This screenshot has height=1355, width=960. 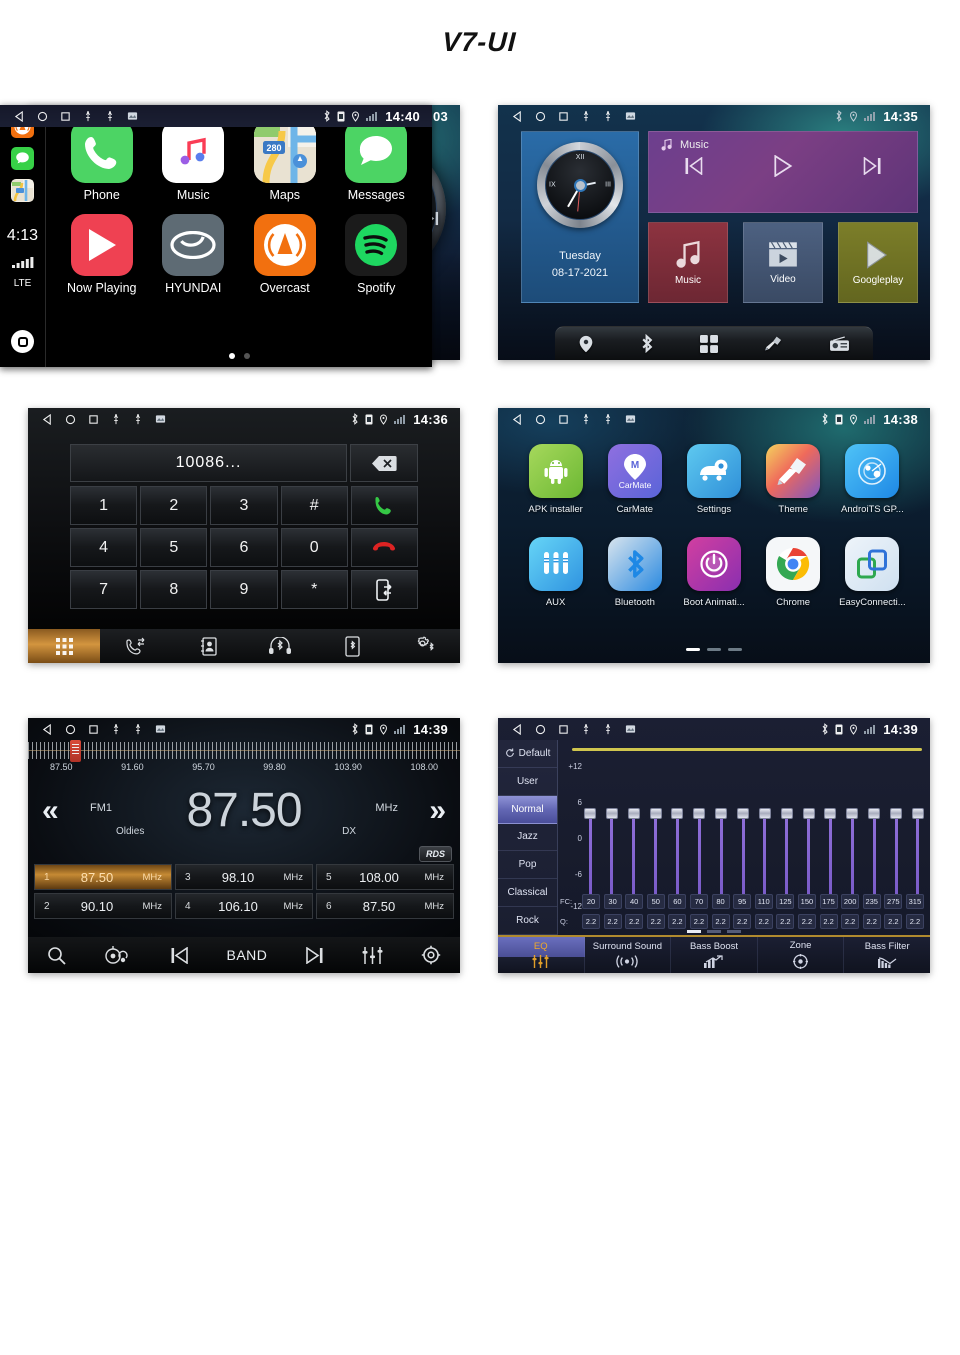 I want to click on toolbar-bt-phone, so click(x=352, y=646).